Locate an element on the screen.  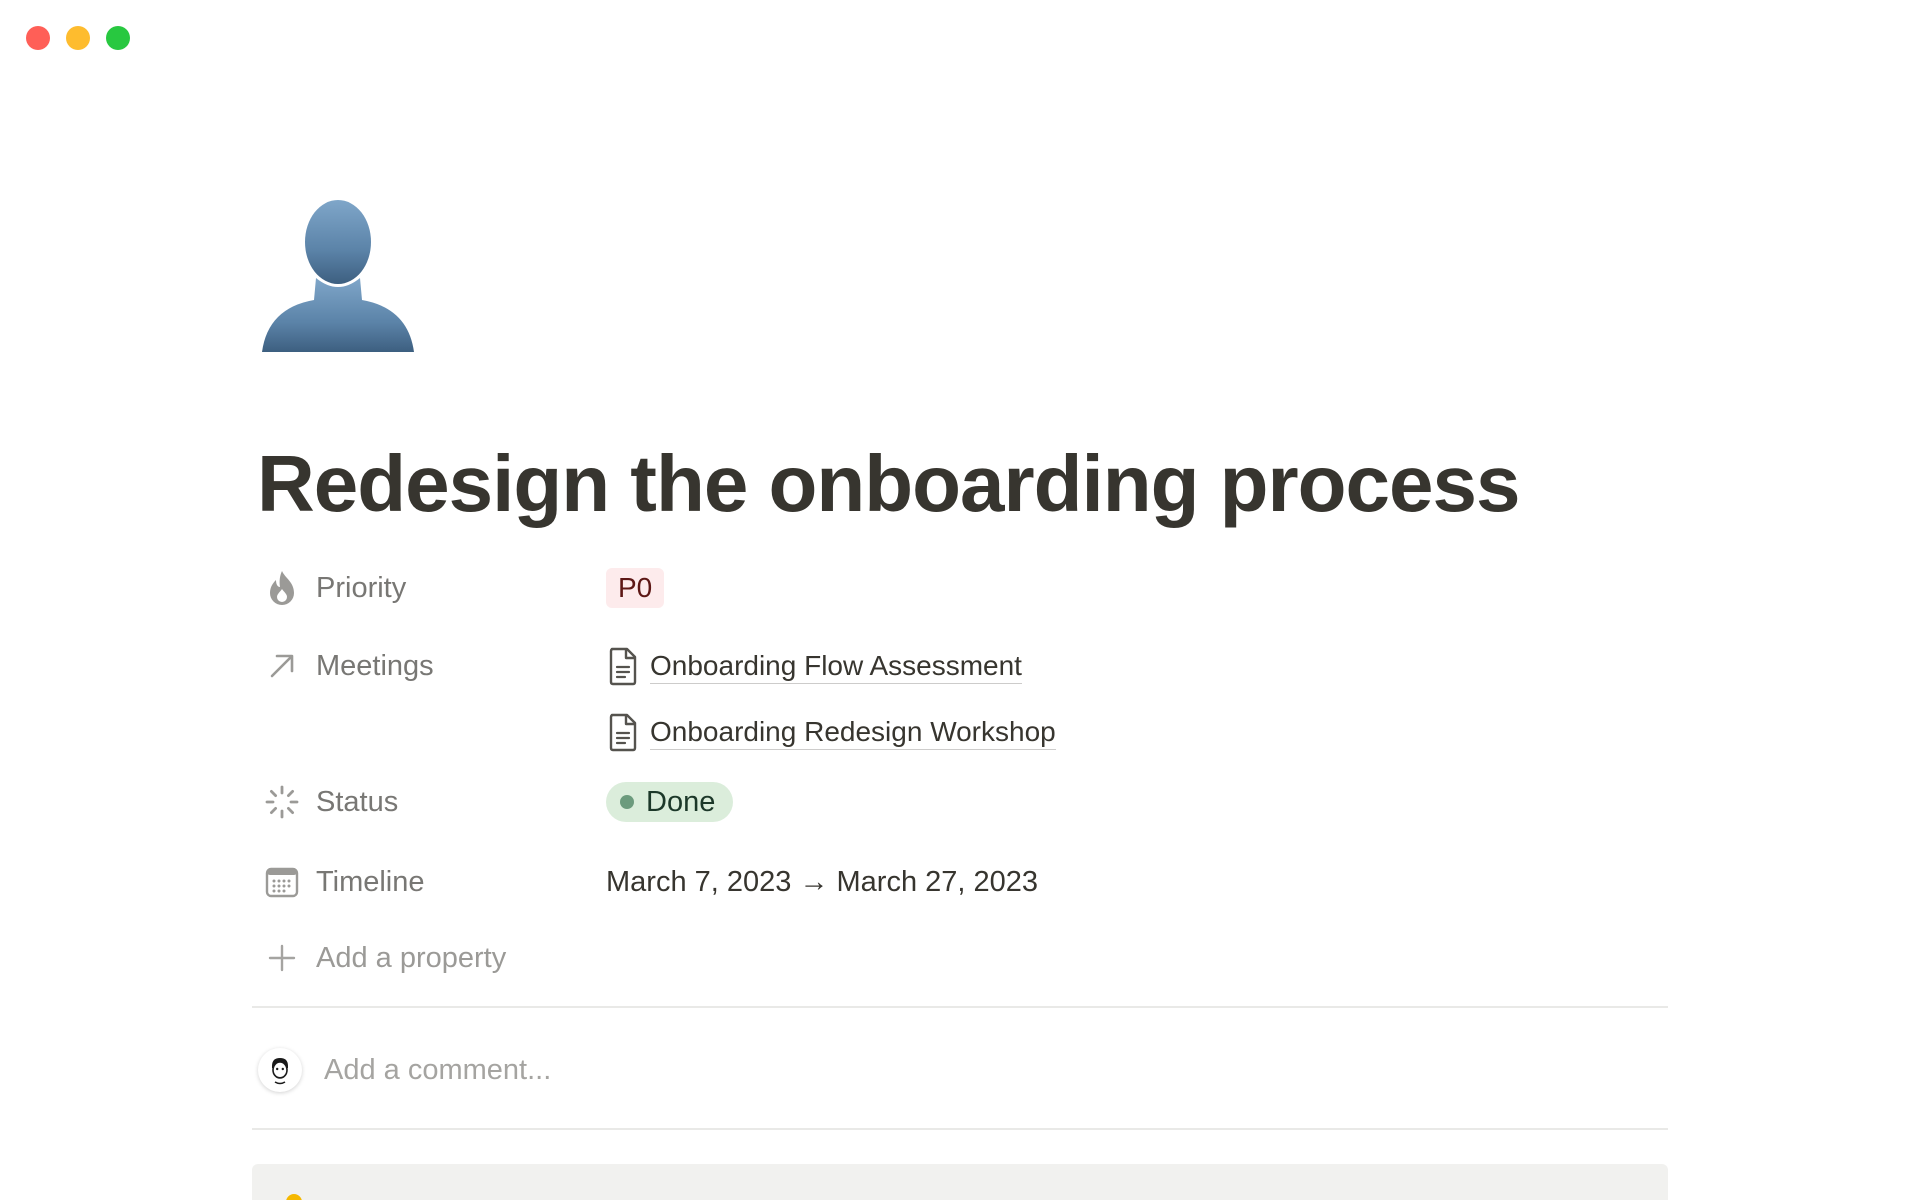
comment-row is located at coordinates (591, 1070).